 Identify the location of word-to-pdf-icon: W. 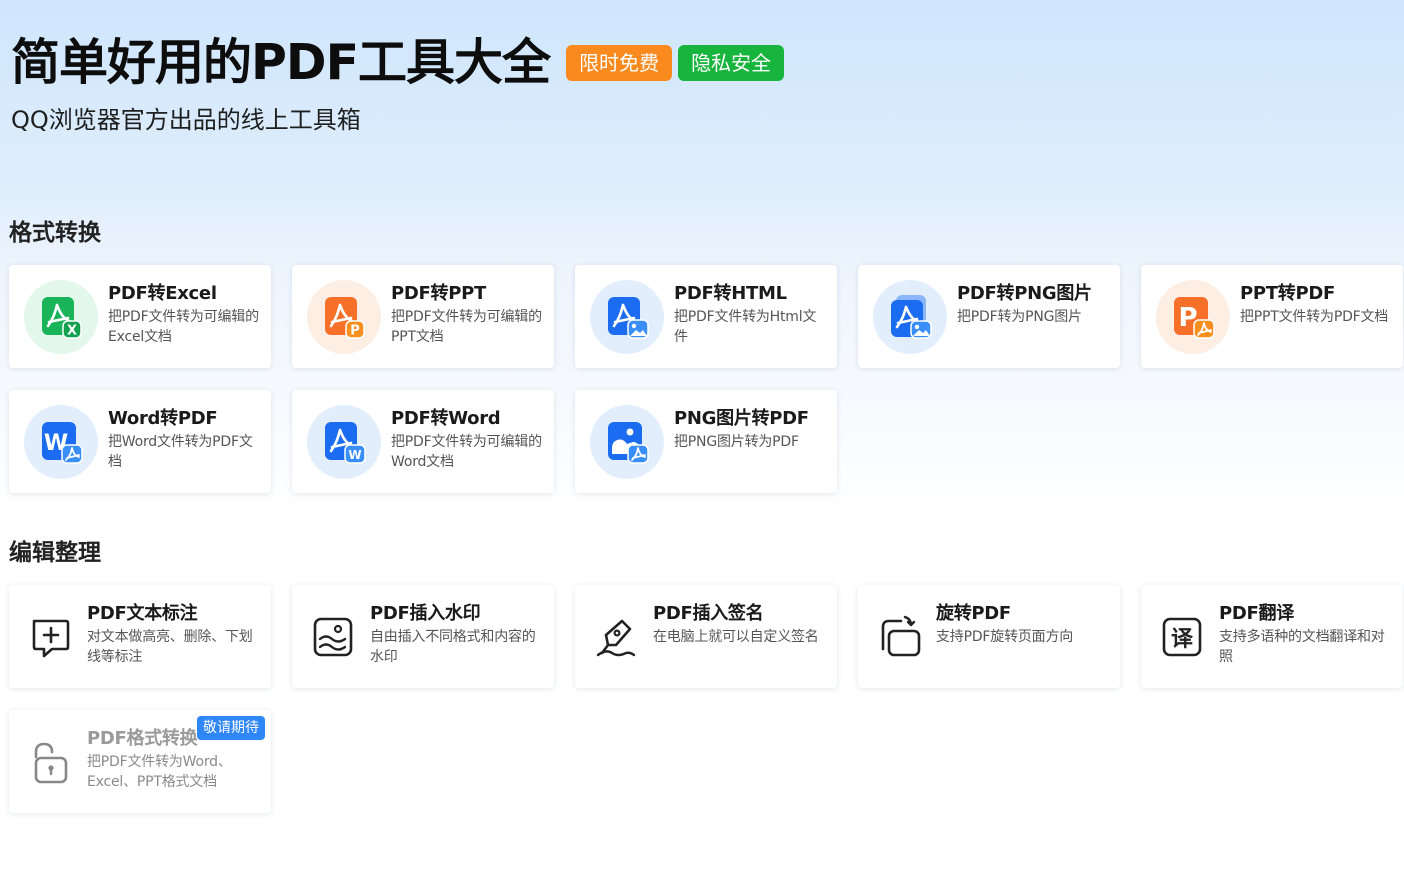
(61, 442).